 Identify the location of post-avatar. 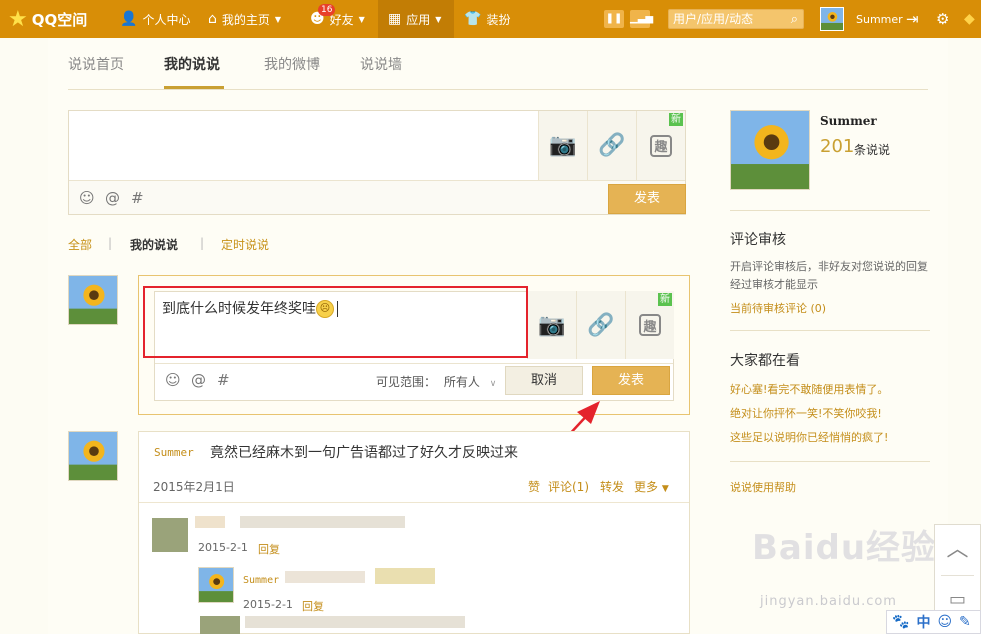
(93, 456).